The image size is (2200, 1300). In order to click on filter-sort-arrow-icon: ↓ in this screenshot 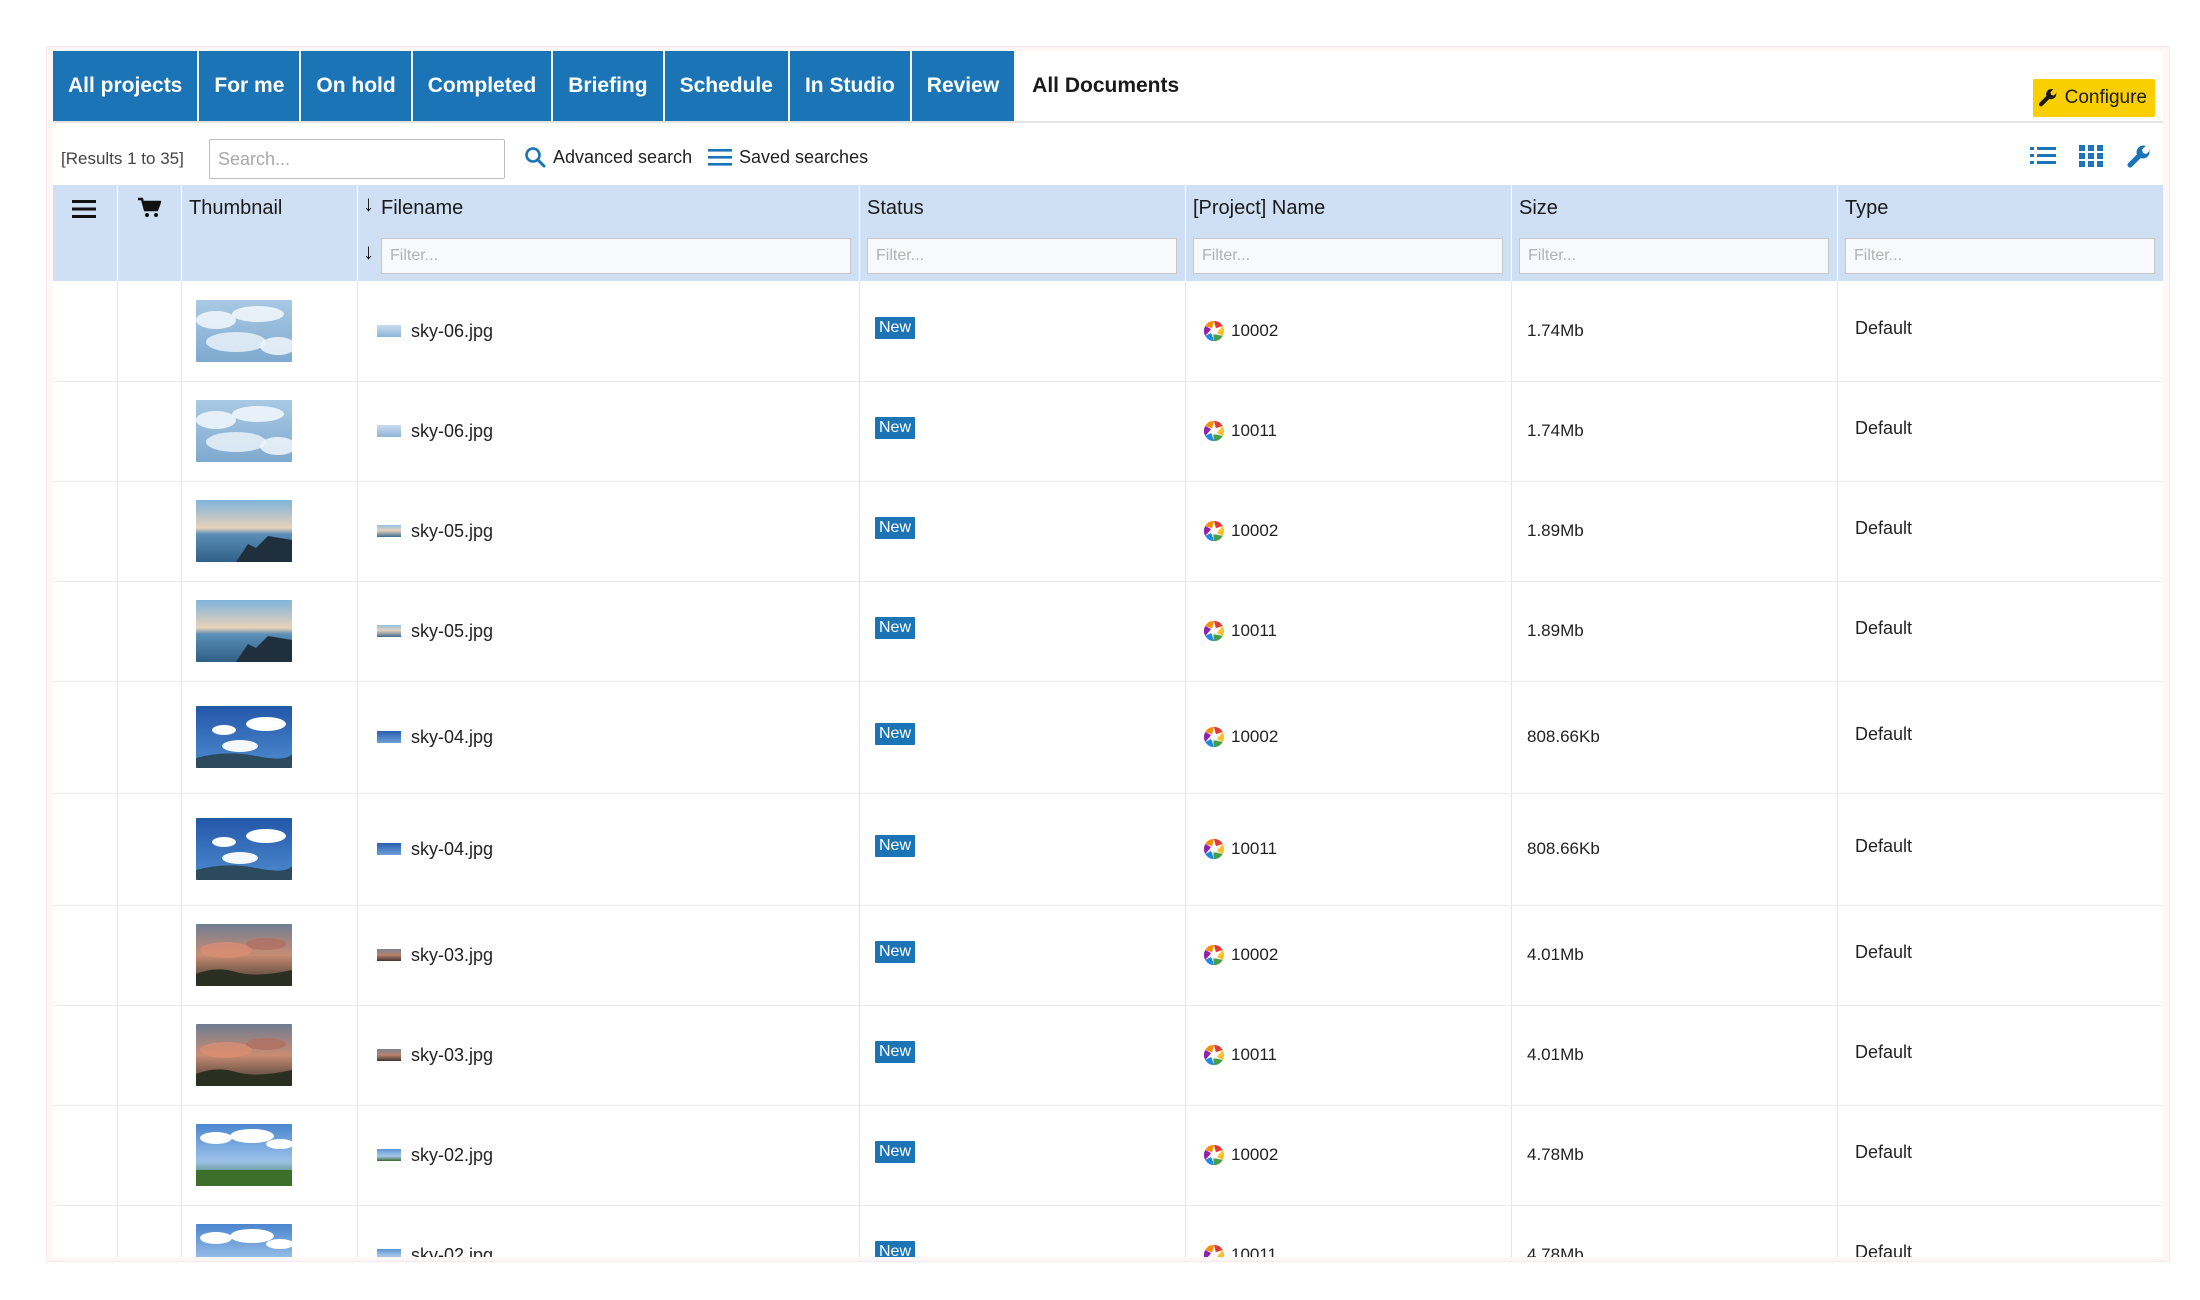, I will do `click(368, 252)`.